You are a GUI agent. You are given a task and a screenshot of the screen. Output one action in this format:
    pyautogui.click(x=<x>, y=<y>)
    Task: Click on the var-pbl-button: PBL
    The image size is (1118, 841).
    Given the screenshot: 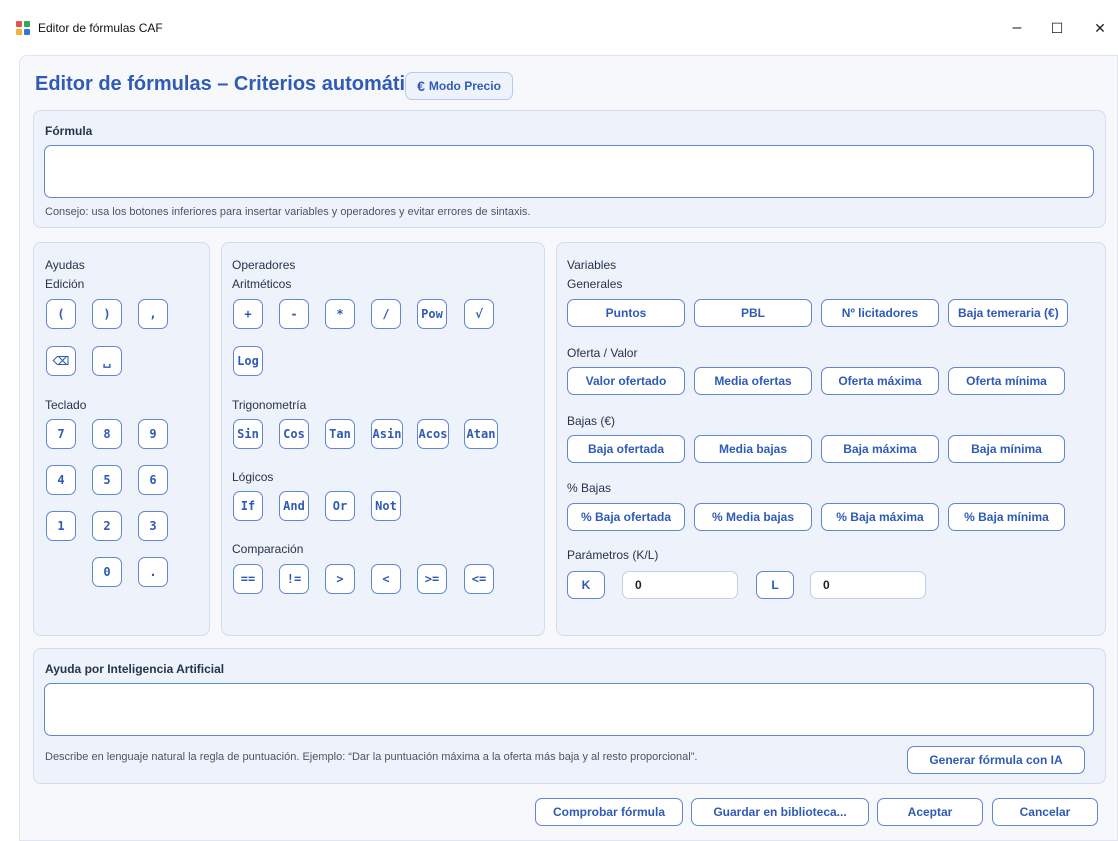 What is the action you would take?
    pyautogui.click(x=753, y=313)
    